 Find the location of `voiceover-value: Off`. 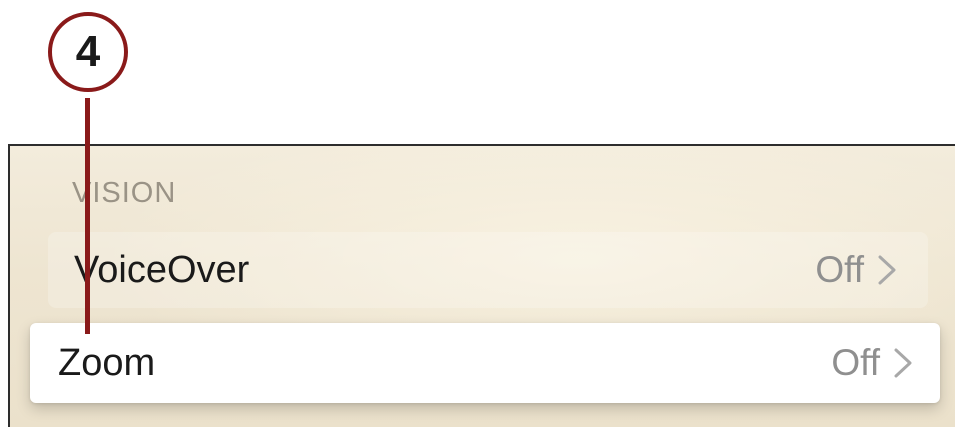

voiceover-value: Off is located at coordinates (839, 269).